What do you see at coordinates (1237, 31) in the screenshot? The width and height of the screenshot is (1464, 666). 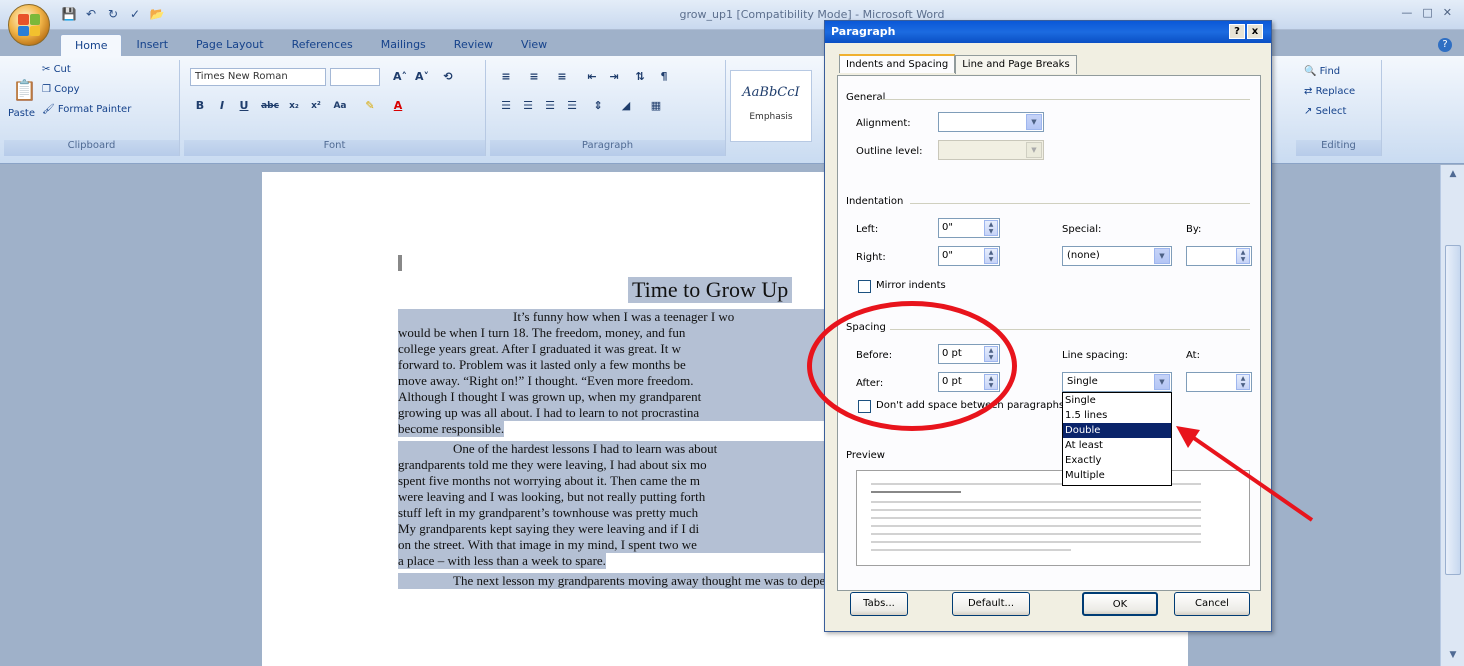 I see `dialog-help-icon: ?` at bounding box center [1237, 31].